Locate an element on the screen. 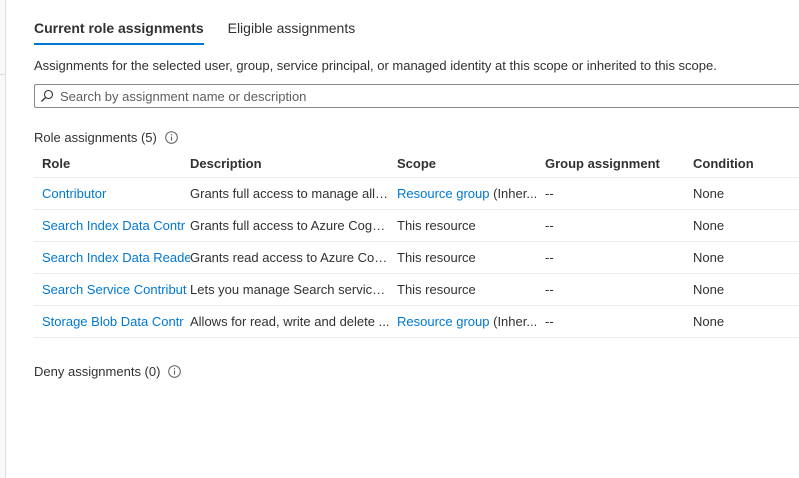  left-pane-divider is located at coordinates (3, 74).